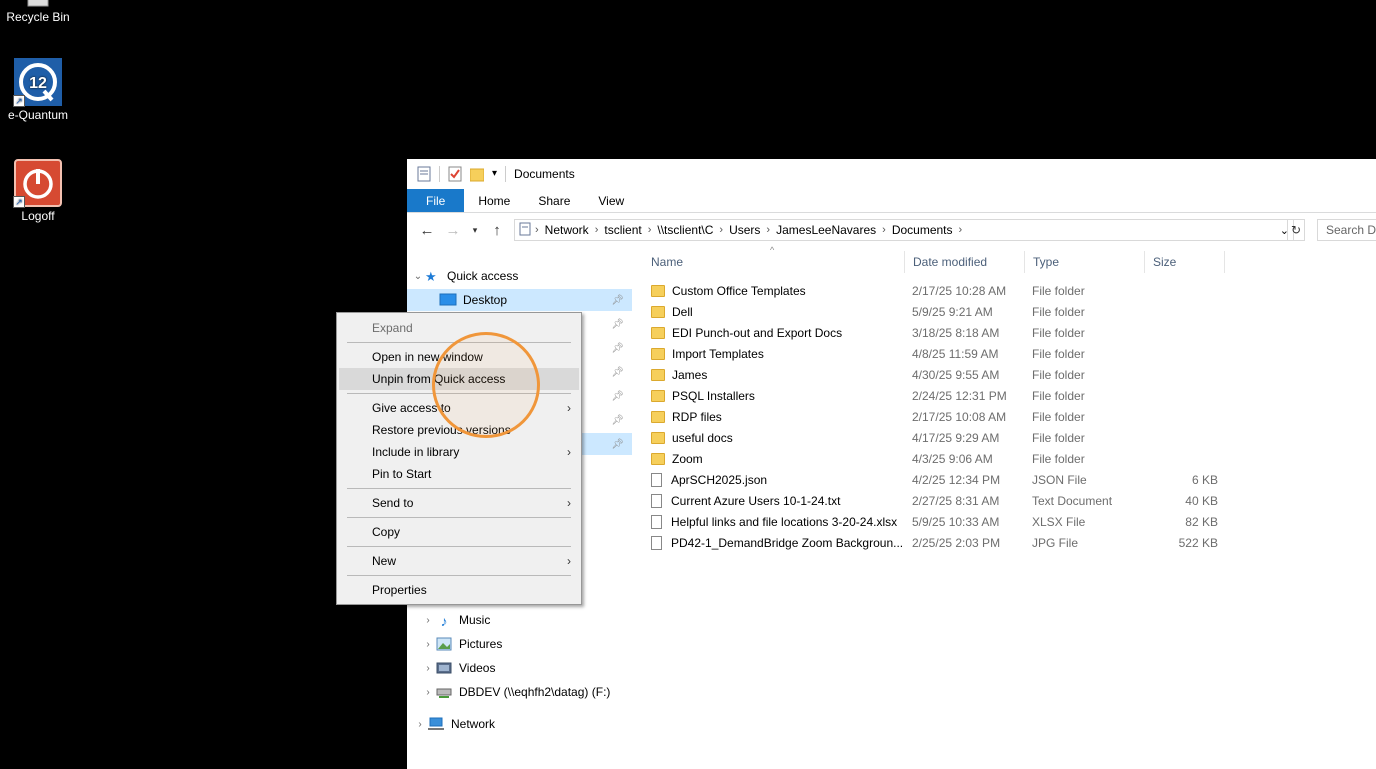  Describe the element at coordinates (455, 174) in the screenshot. I see `checklist-icon` at that location.